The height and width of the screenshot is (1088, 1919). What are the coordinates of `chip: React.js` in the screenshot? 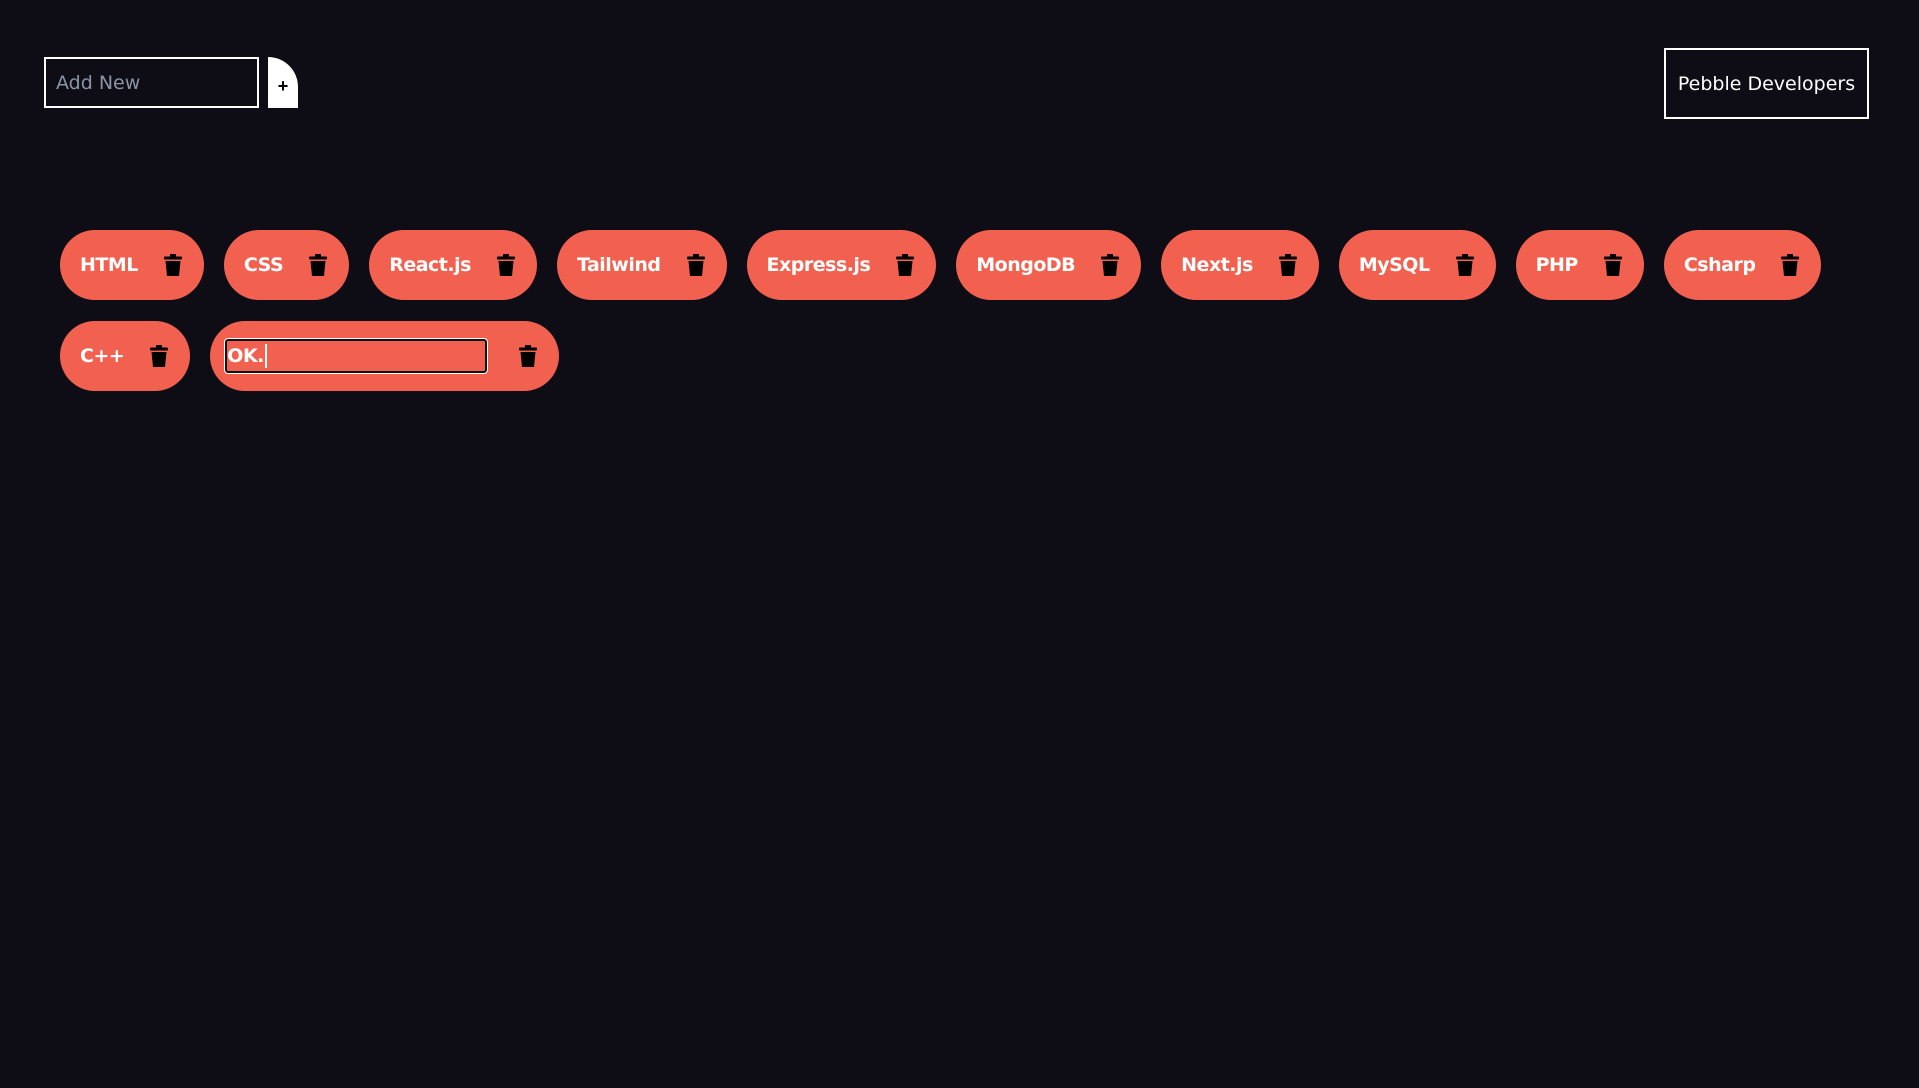 It's located at (453, 265).